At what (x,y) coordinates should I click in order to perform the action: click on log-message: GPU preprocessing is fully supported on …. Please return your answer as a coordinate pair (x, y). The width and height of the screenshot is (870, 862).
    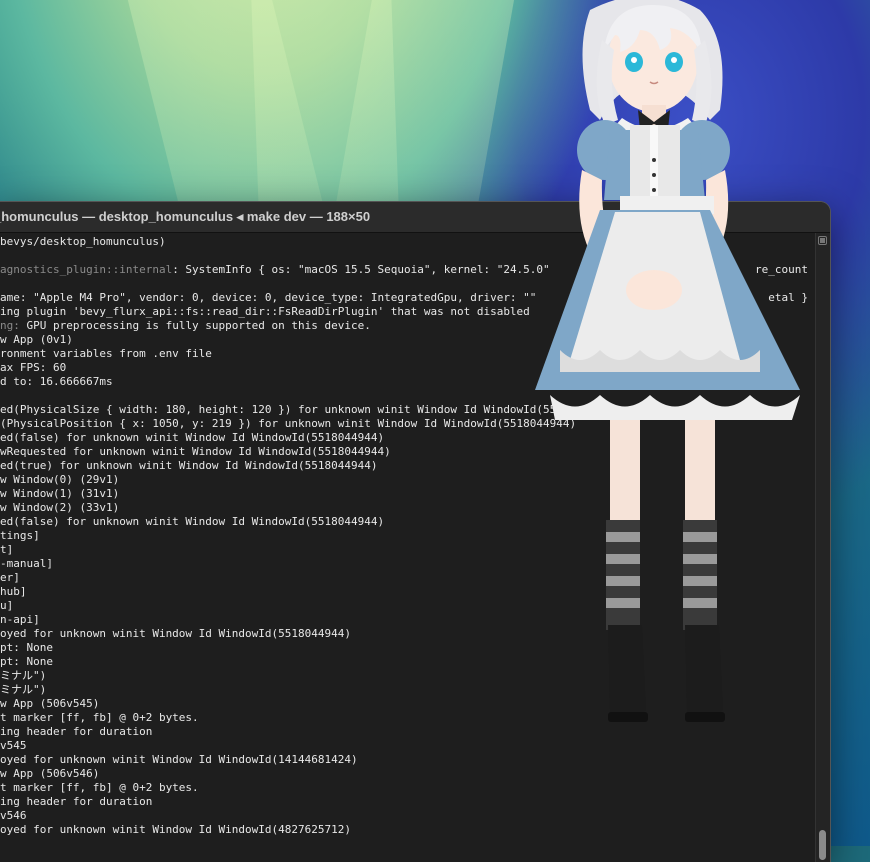
    Looking at the image, I should click on (195, 325).